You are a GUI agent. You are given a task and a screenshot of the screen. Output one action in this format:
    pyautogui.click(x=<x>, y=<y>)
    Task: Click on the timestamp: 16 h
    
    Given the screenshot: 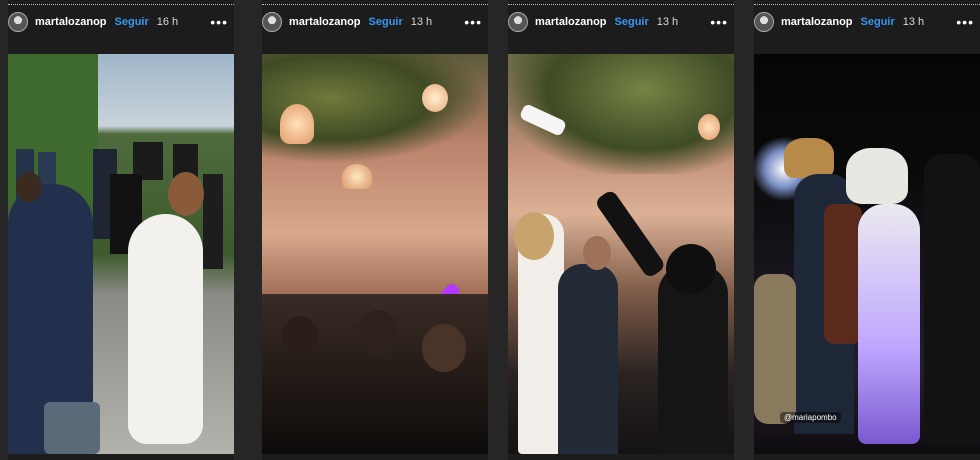 What is the action you would take?
    pyautogui.click(x=167, y=22)
    